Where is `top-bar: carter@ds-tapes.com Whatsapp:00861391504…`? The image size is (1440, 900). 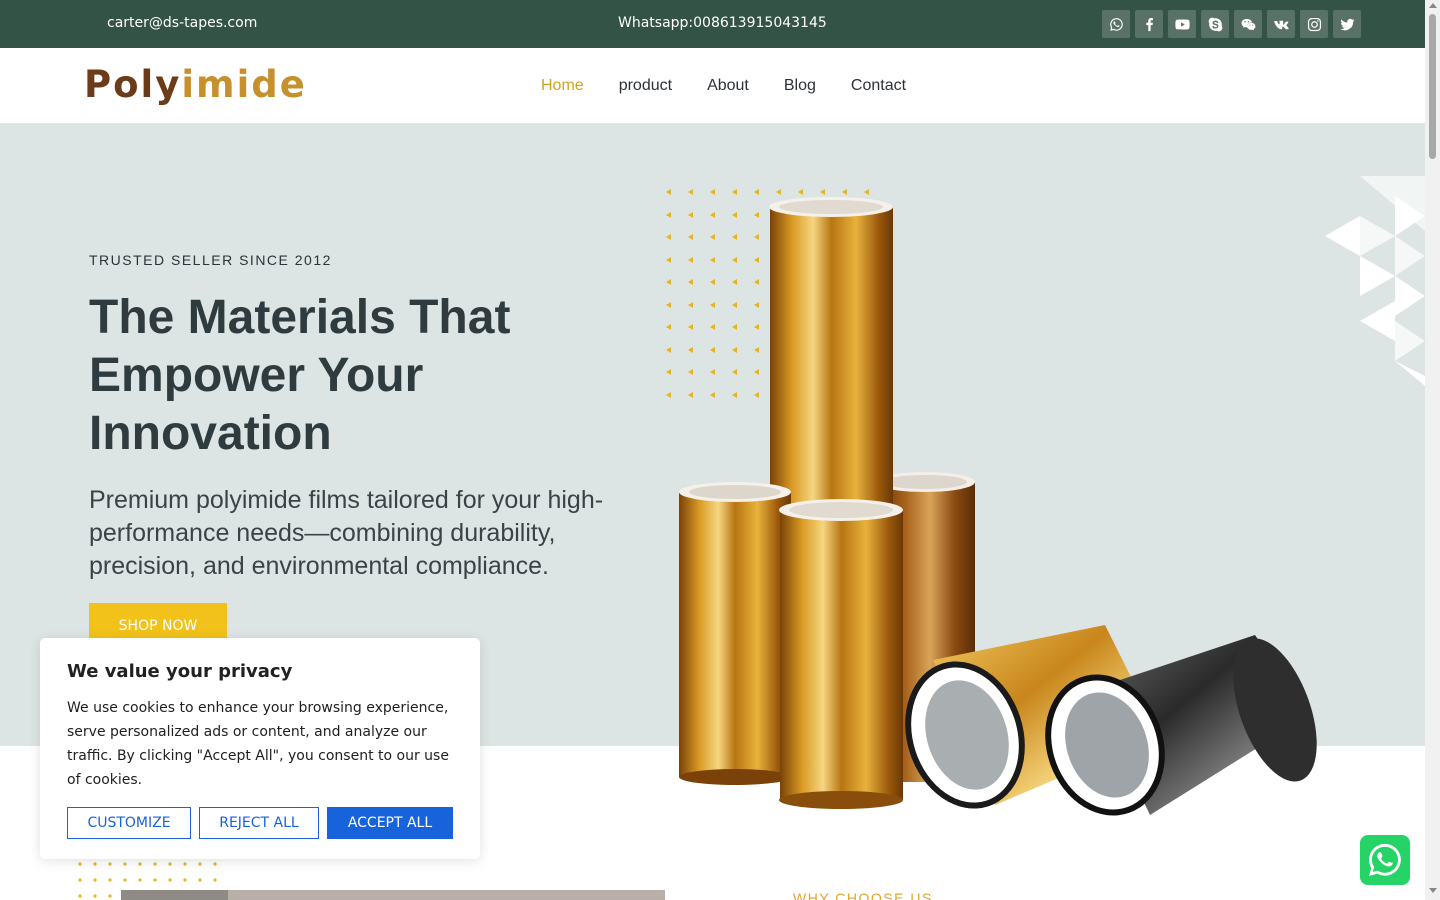 top-bar: carter@ds-tapes.com Whatsapp:00861391504… is located at coordinates (712, 24).